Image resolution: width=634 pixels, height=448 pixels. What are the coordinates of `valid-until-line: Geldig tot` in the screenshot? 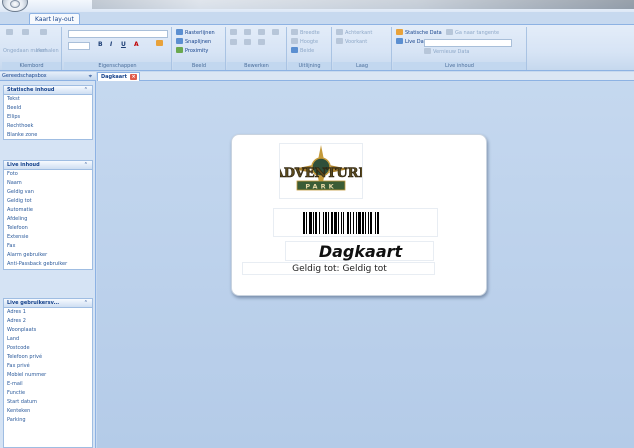 It's located at (339, 269).